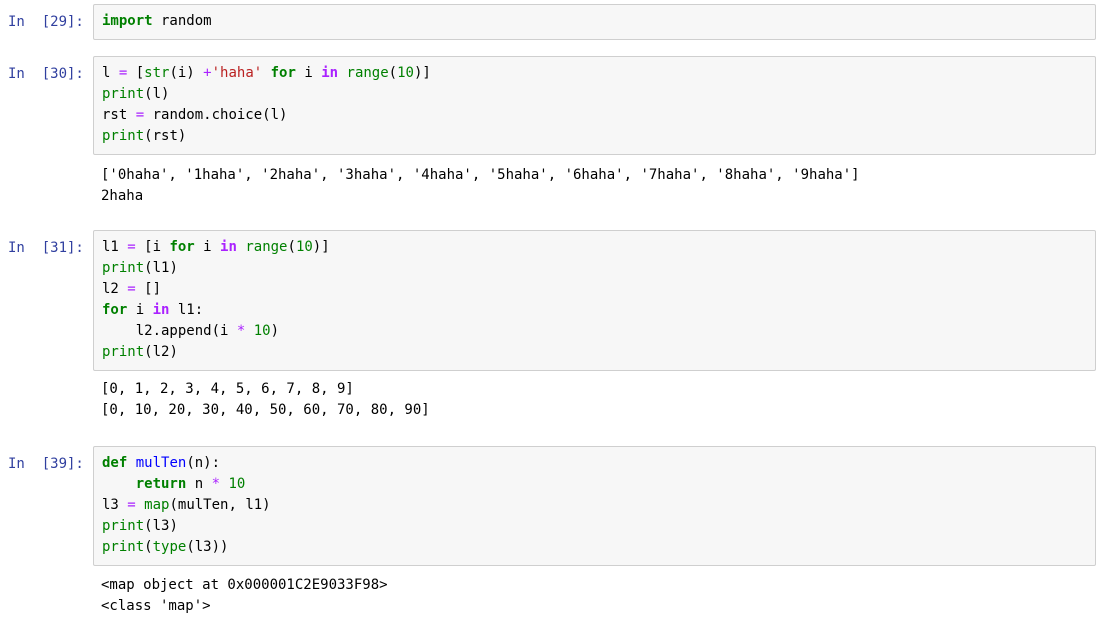  What do you see at coordinates (594, 547) in the screenshot?
I see `code-line: print(type(l3))` at bounding box center [594, 547].